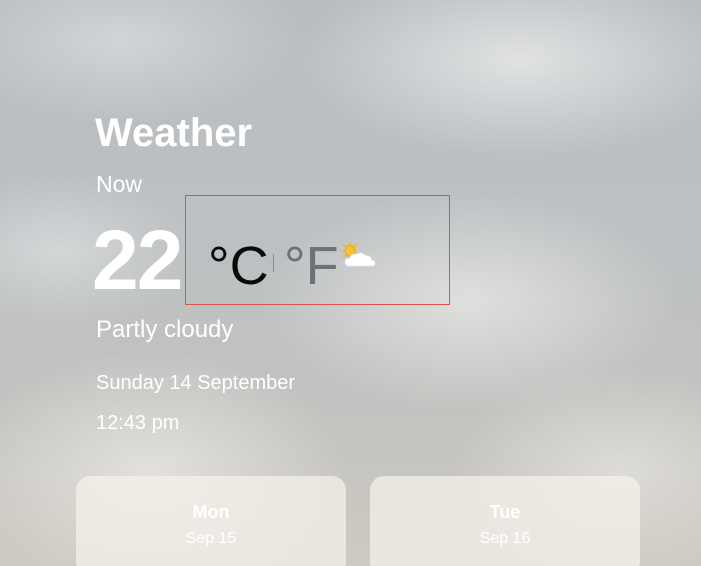 The height and width of the screenshot is (566, 701). Describe the element at coordinates (238, 266) in the screenshot. I see `celsius-unit-button: °C` at that location.